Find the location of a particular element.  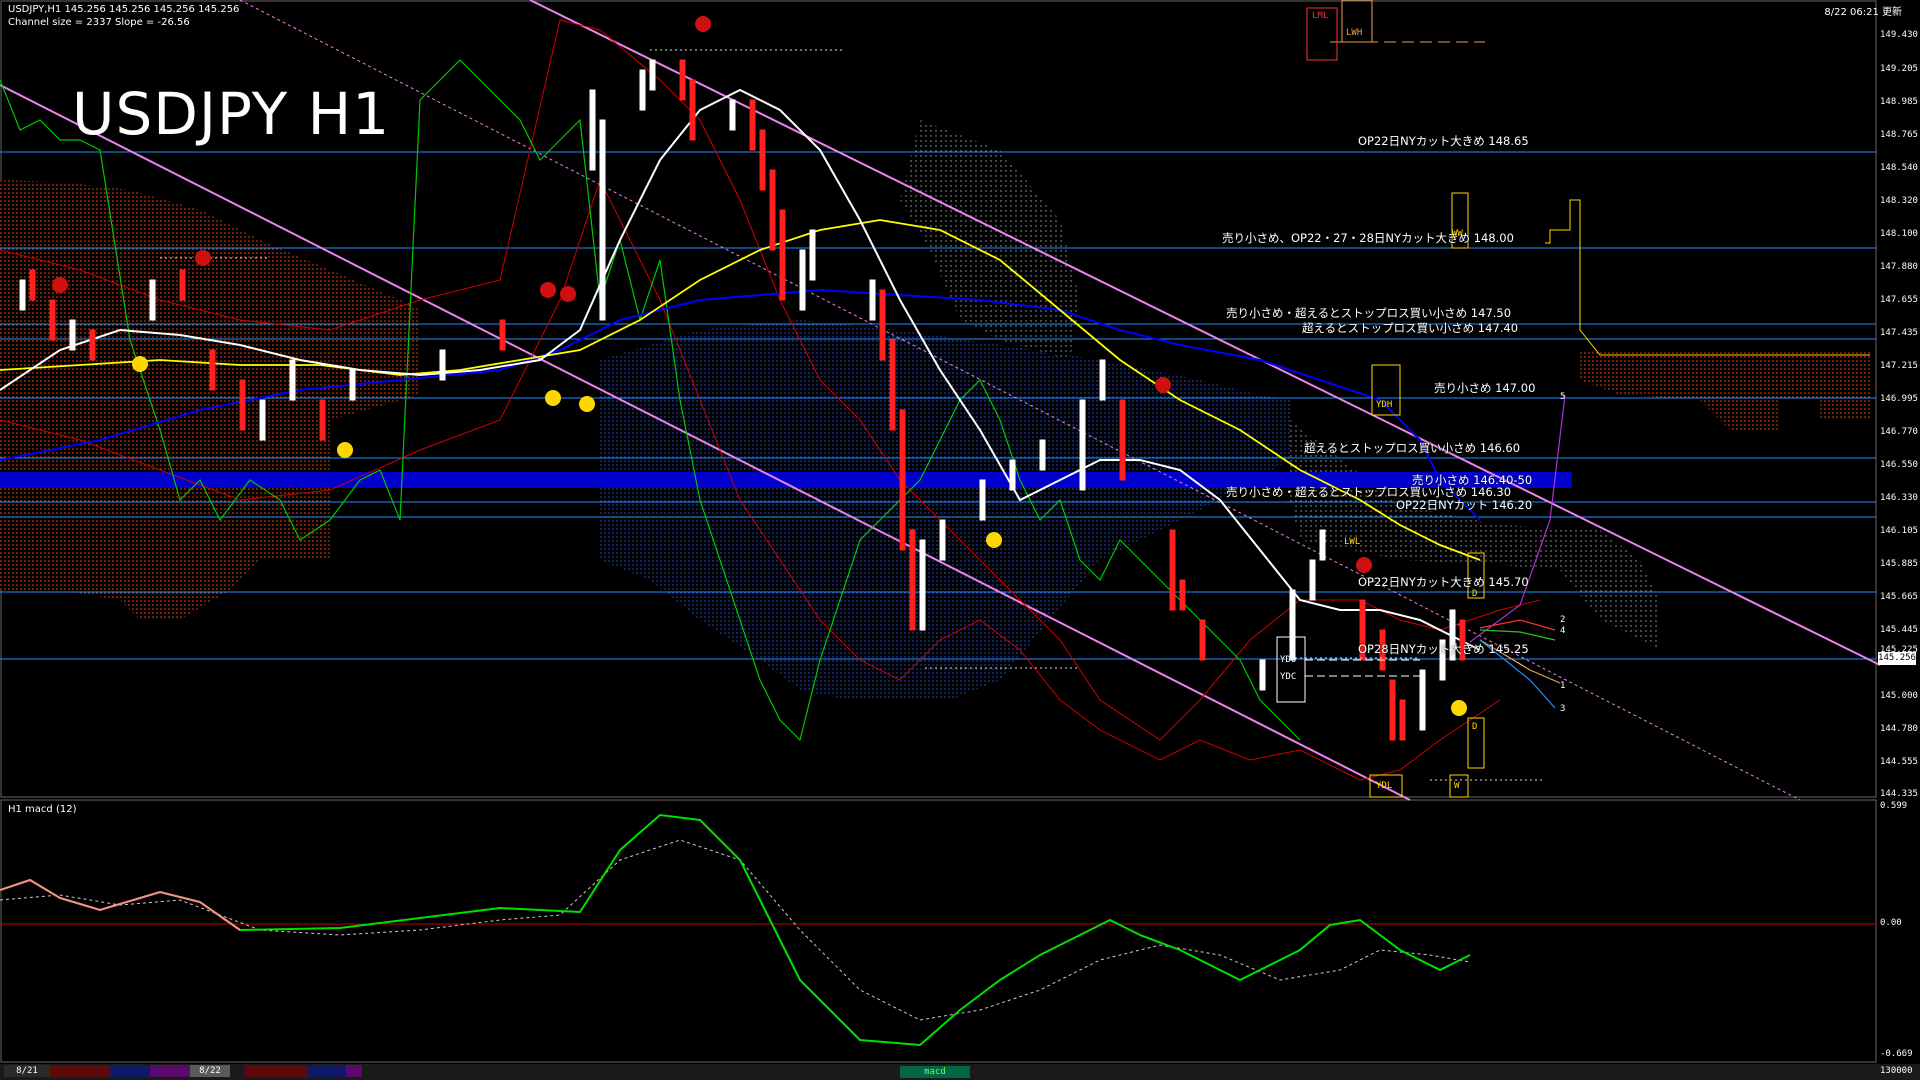

lwh-badge: LWH is located at coordinates (1354, 33).